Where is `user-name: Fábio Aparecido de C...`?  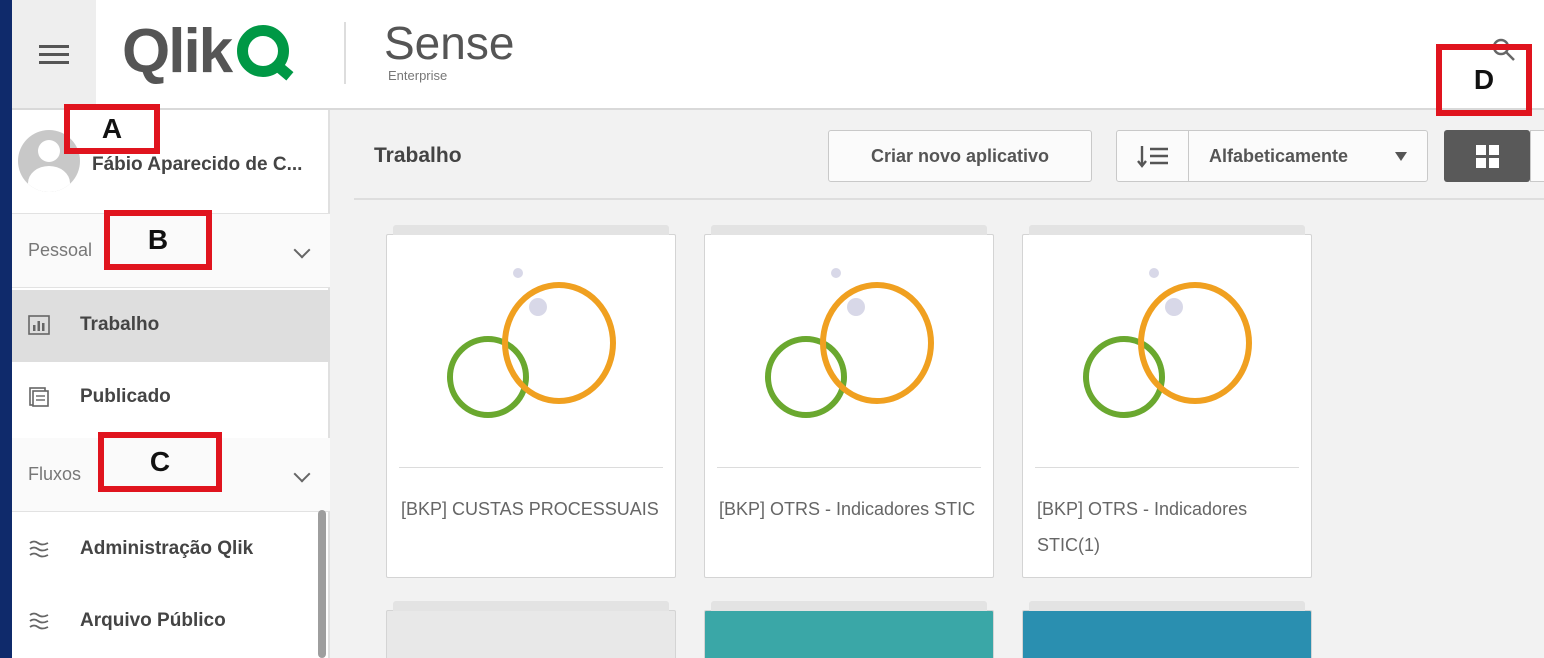 user-name: Fábio Aparecido de C... is located at coordinates (197, 164).